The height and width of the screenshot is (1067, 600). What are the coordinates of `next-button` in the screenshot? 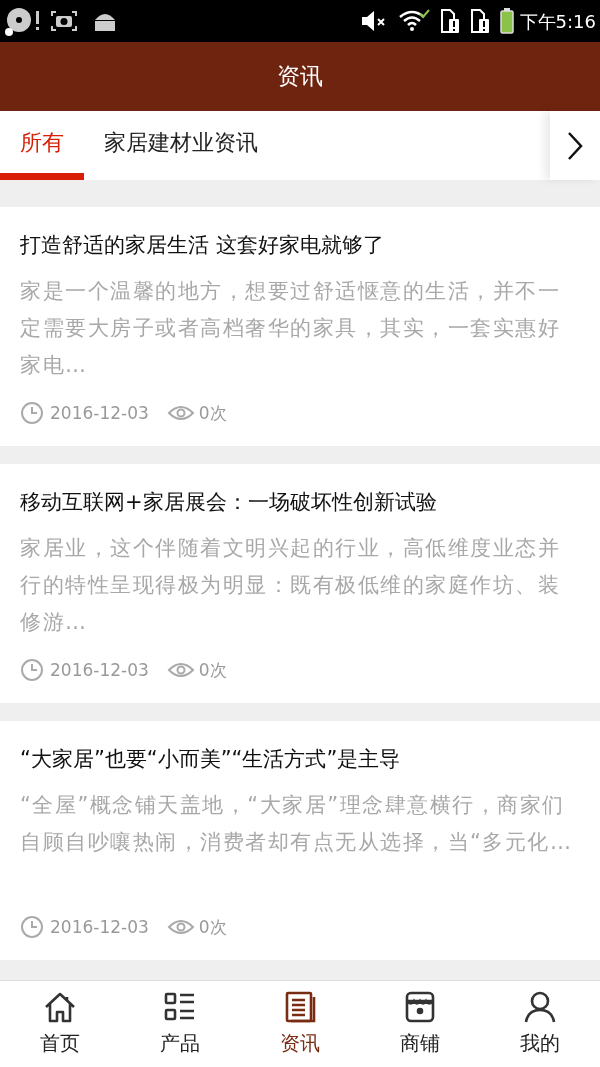 It's located at (575, 145).